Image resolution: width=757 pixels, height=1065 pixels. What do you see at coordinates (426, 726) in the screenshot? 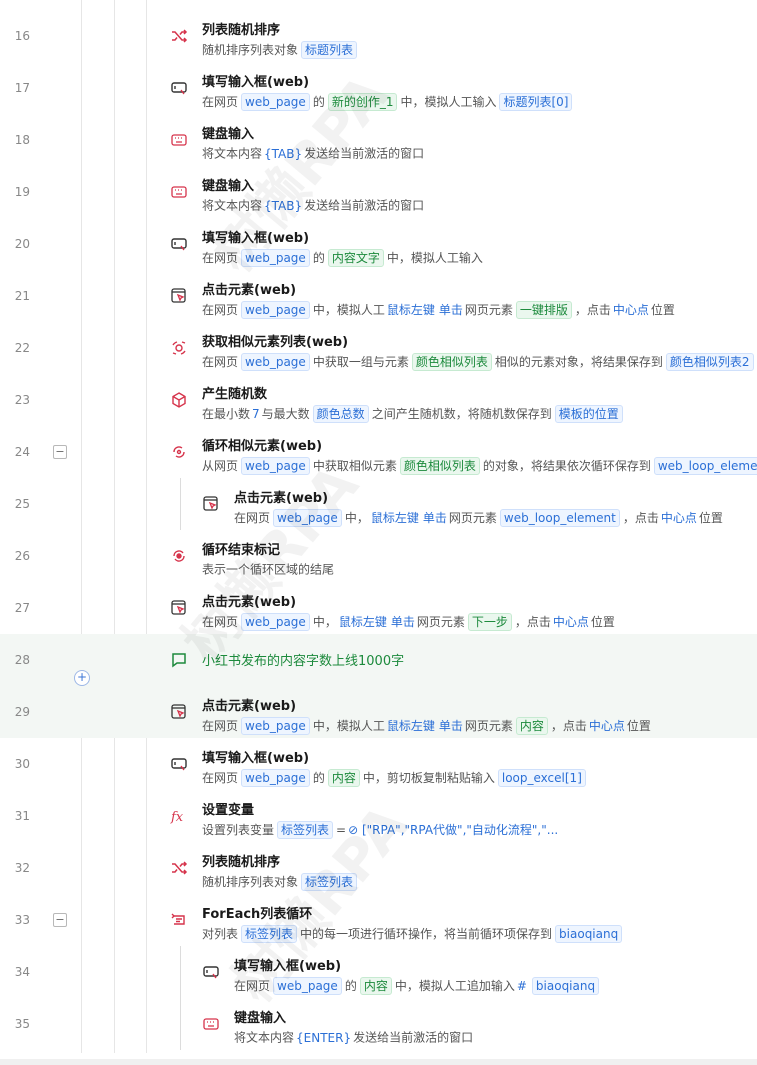
I see `step-description: 在网页 web_page 中，模拟人工 鼠标左键 单击 网页元素 内容 ，点击 中心点 位置` at bounding box center [426, 726].